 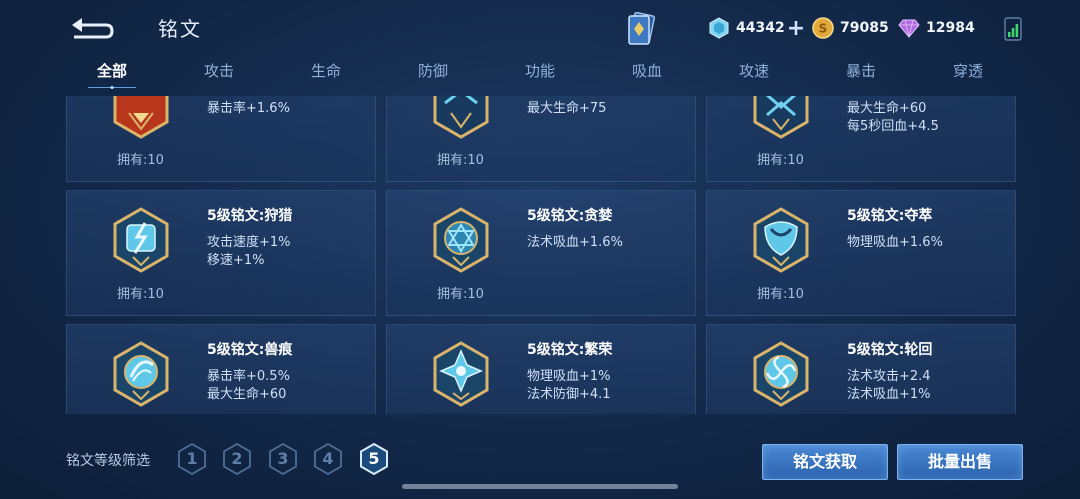 I want to click on level-filter-4: 4, so click(x=328, y=459).